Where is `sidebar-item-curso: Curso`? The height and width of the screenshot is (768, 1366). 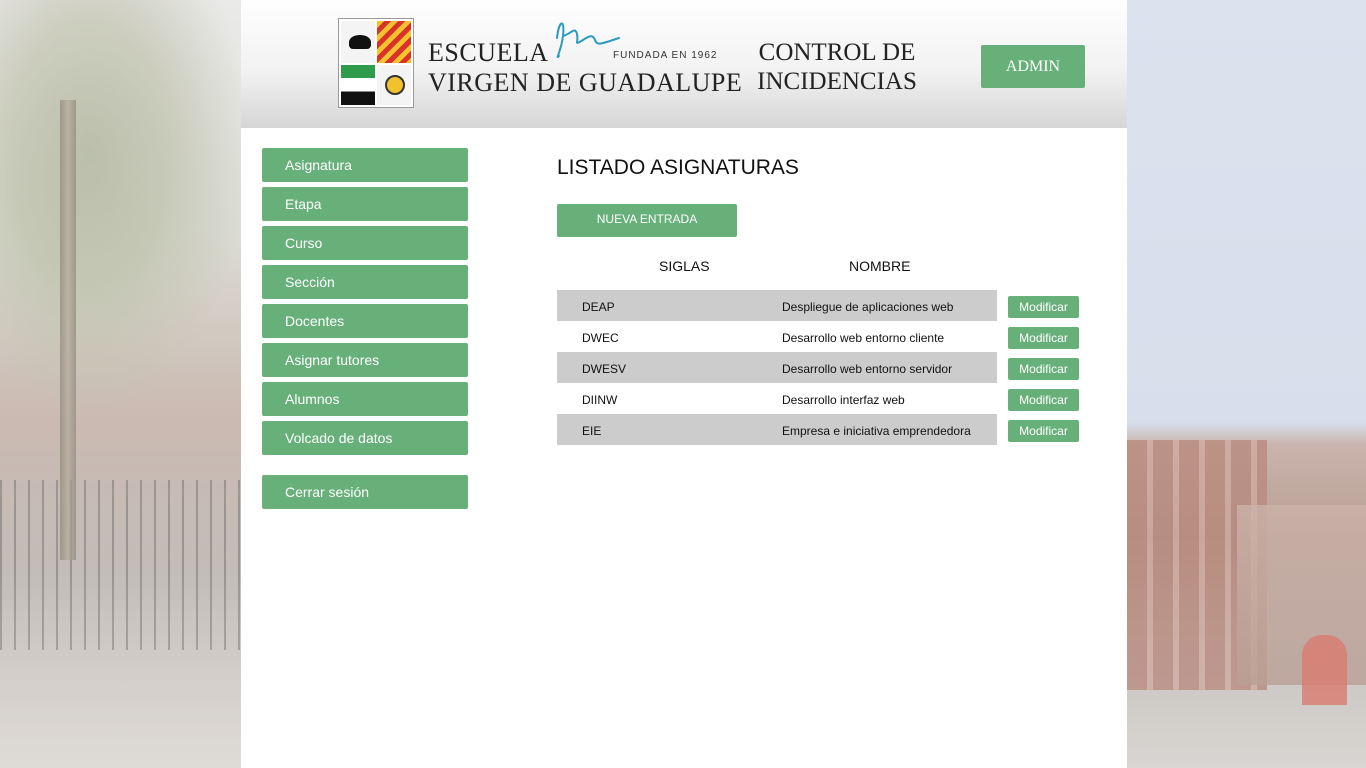 sidebar-item-curso: Curso is located at coordinates (365, 243).